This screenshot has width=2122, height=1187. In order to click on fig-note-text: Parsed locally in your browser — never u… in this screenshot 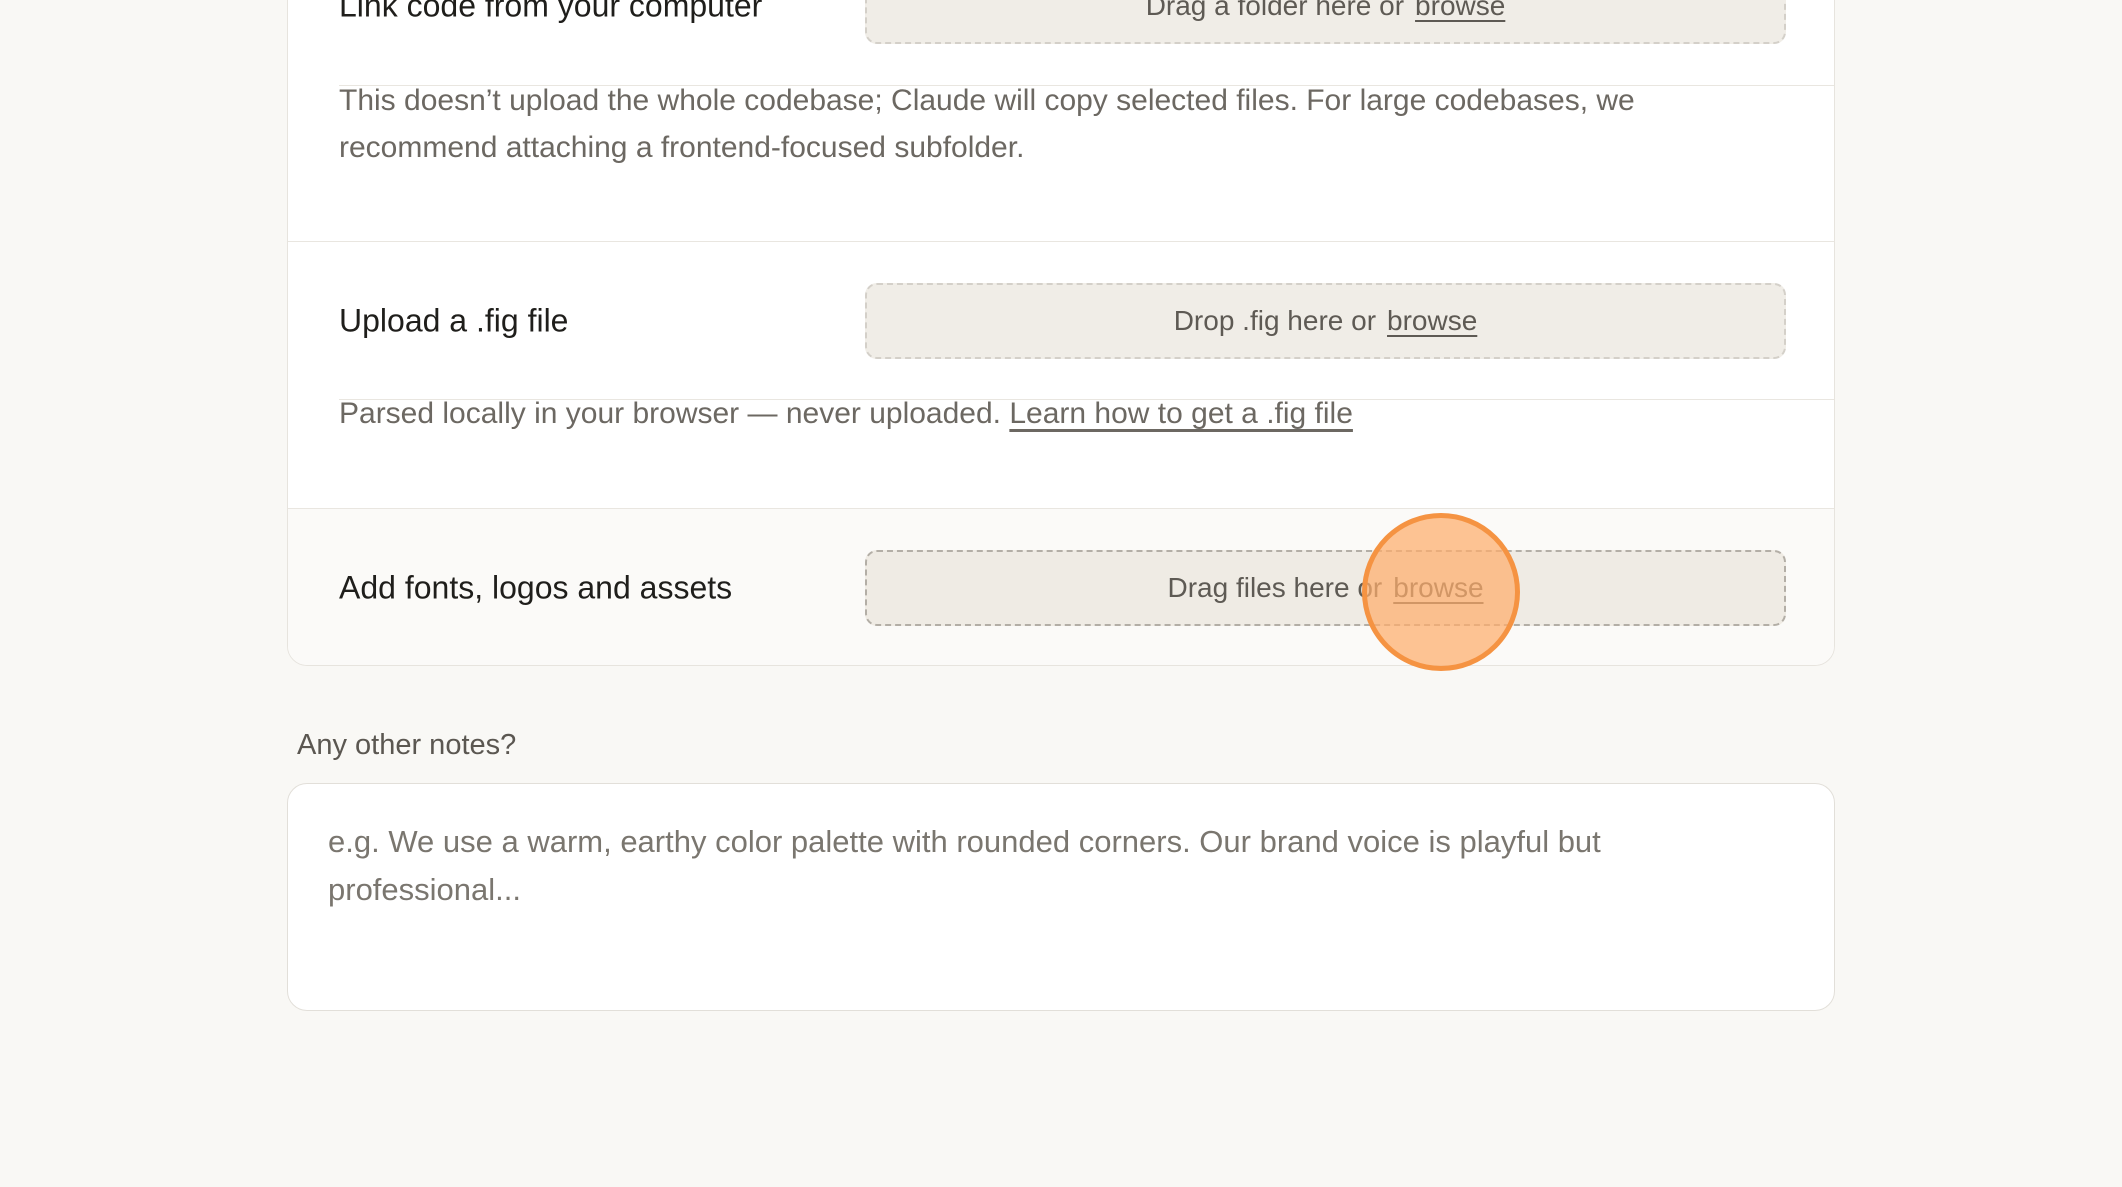, I will do `click(670, 413)`.